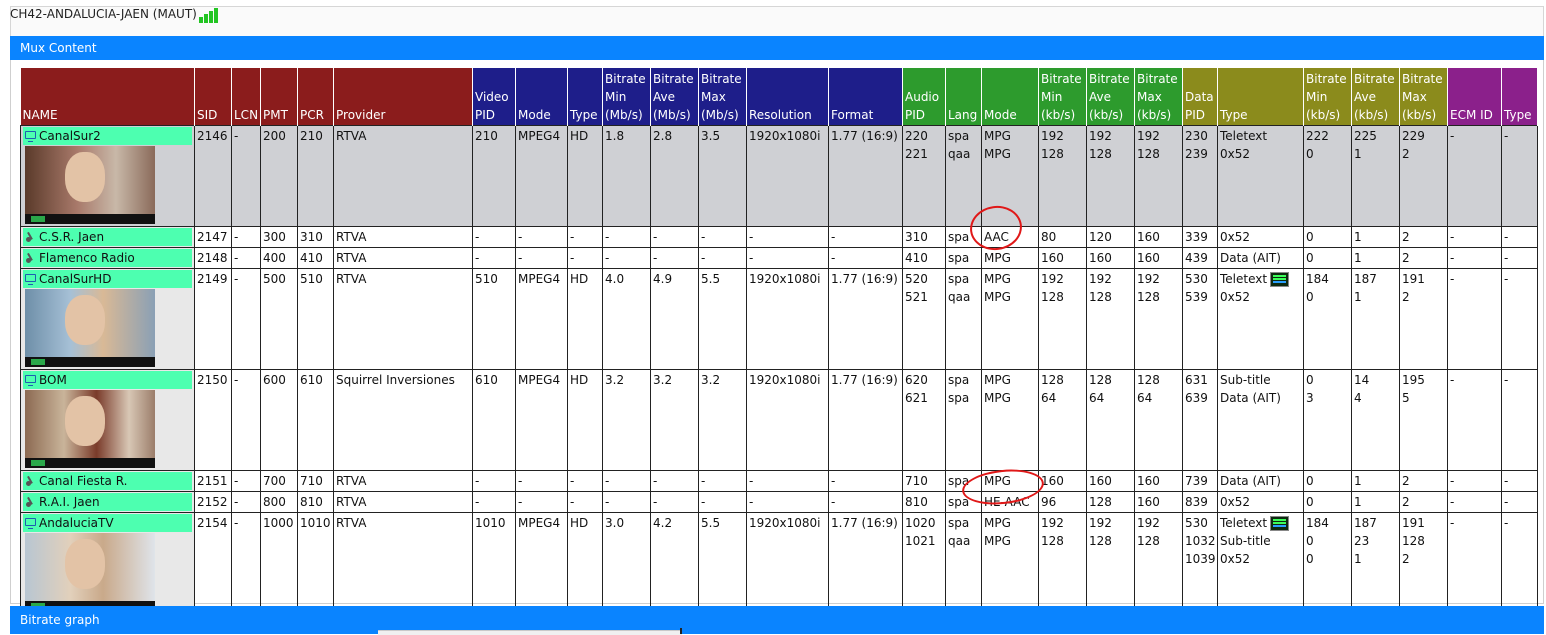 This screenshot has height=635, width=1546. What do you see at coordinates (1474, 237) in the screenshot?
I see `cell-ecm-id: -` at bounding box center [1474, 237].